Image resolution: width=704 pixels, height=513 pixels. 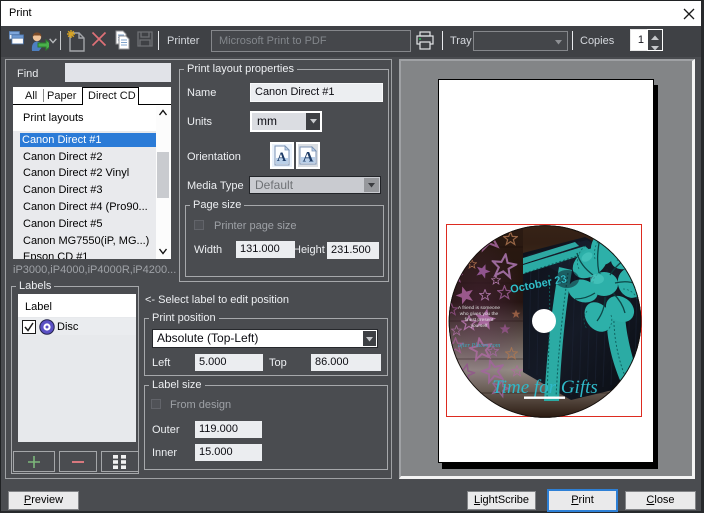 I want to click on svg-text: who gives you the, so click(x=479, y=314).